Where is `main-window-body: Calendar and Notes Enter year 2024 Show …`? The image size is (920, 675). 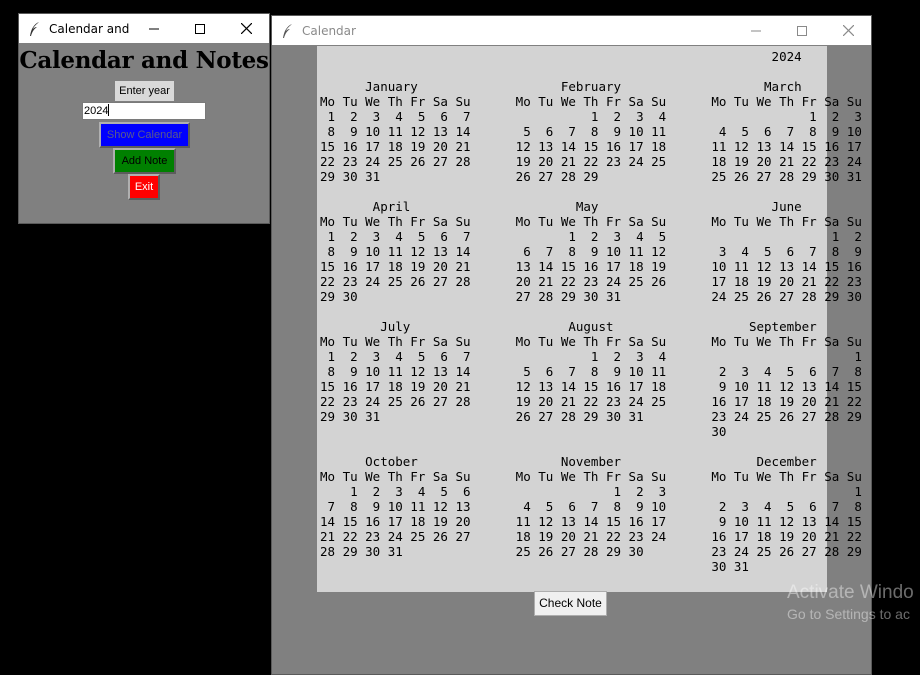 main-window-body: Calendar and Notes Enter year 2024 Show … is located at coordinates (144, 133).